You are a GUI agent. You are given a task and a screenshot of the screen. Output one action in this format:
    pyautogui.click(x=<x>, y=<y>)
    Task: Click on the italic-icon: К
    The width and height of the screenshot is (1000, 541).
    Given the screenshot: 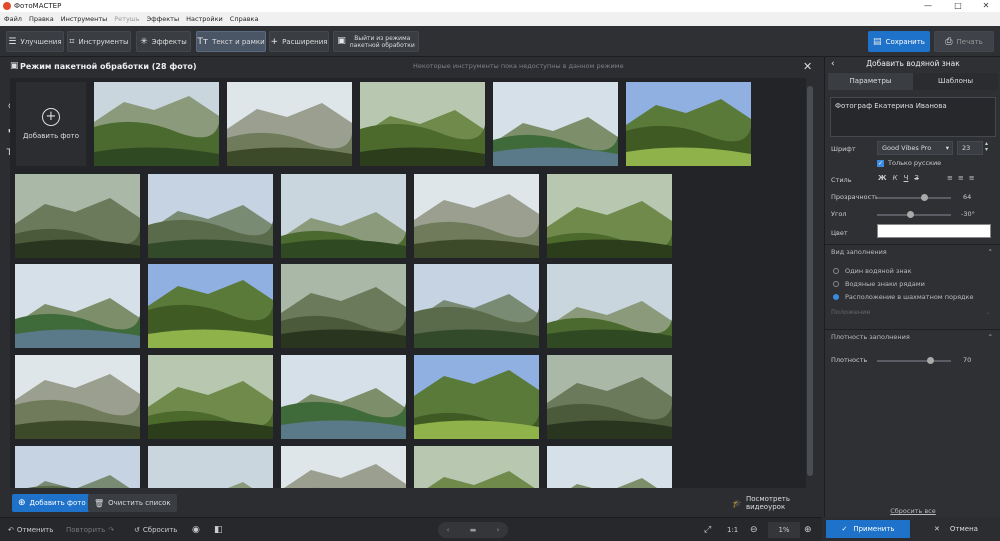 What is the action you would take?
    pyautogui.click(x=895, y=178)
    